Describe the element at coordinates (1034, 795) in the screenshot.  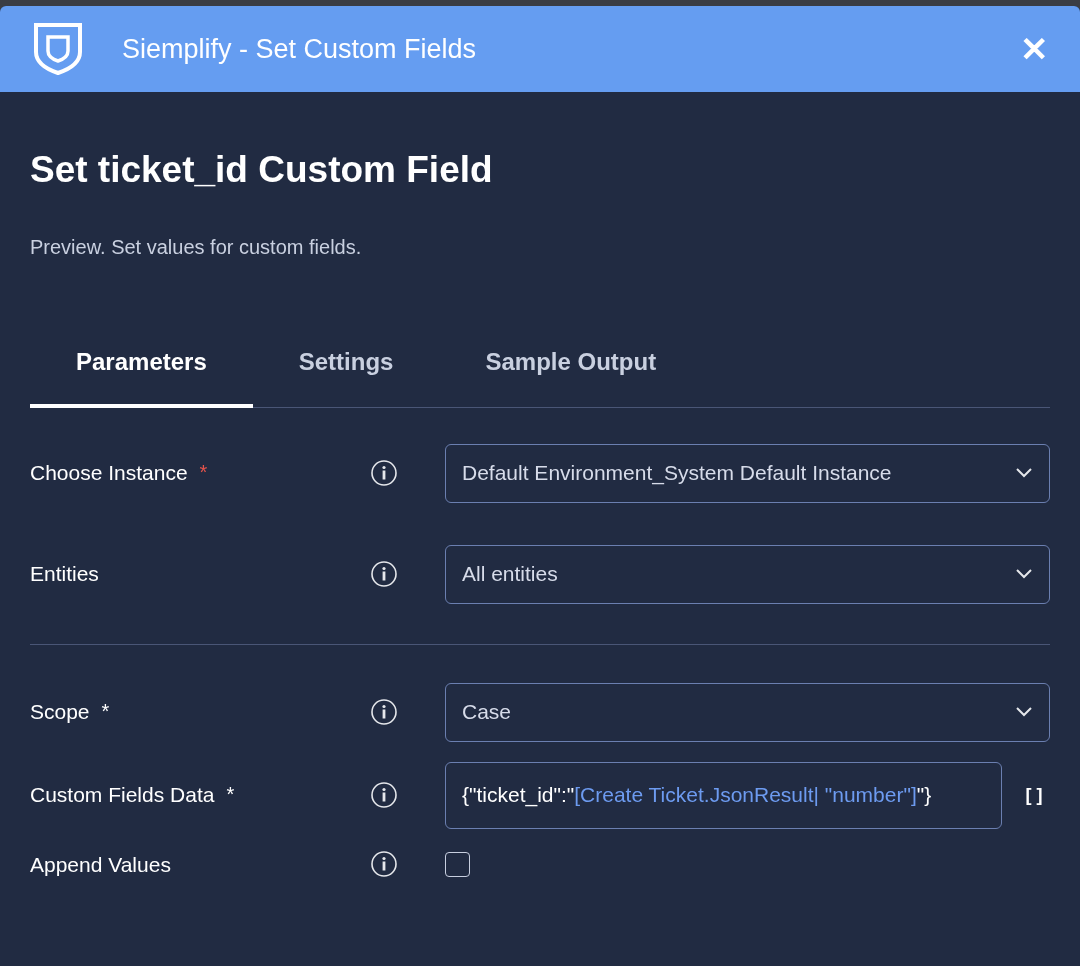
I see `insert-placeholder-button: [ ]` at that location.